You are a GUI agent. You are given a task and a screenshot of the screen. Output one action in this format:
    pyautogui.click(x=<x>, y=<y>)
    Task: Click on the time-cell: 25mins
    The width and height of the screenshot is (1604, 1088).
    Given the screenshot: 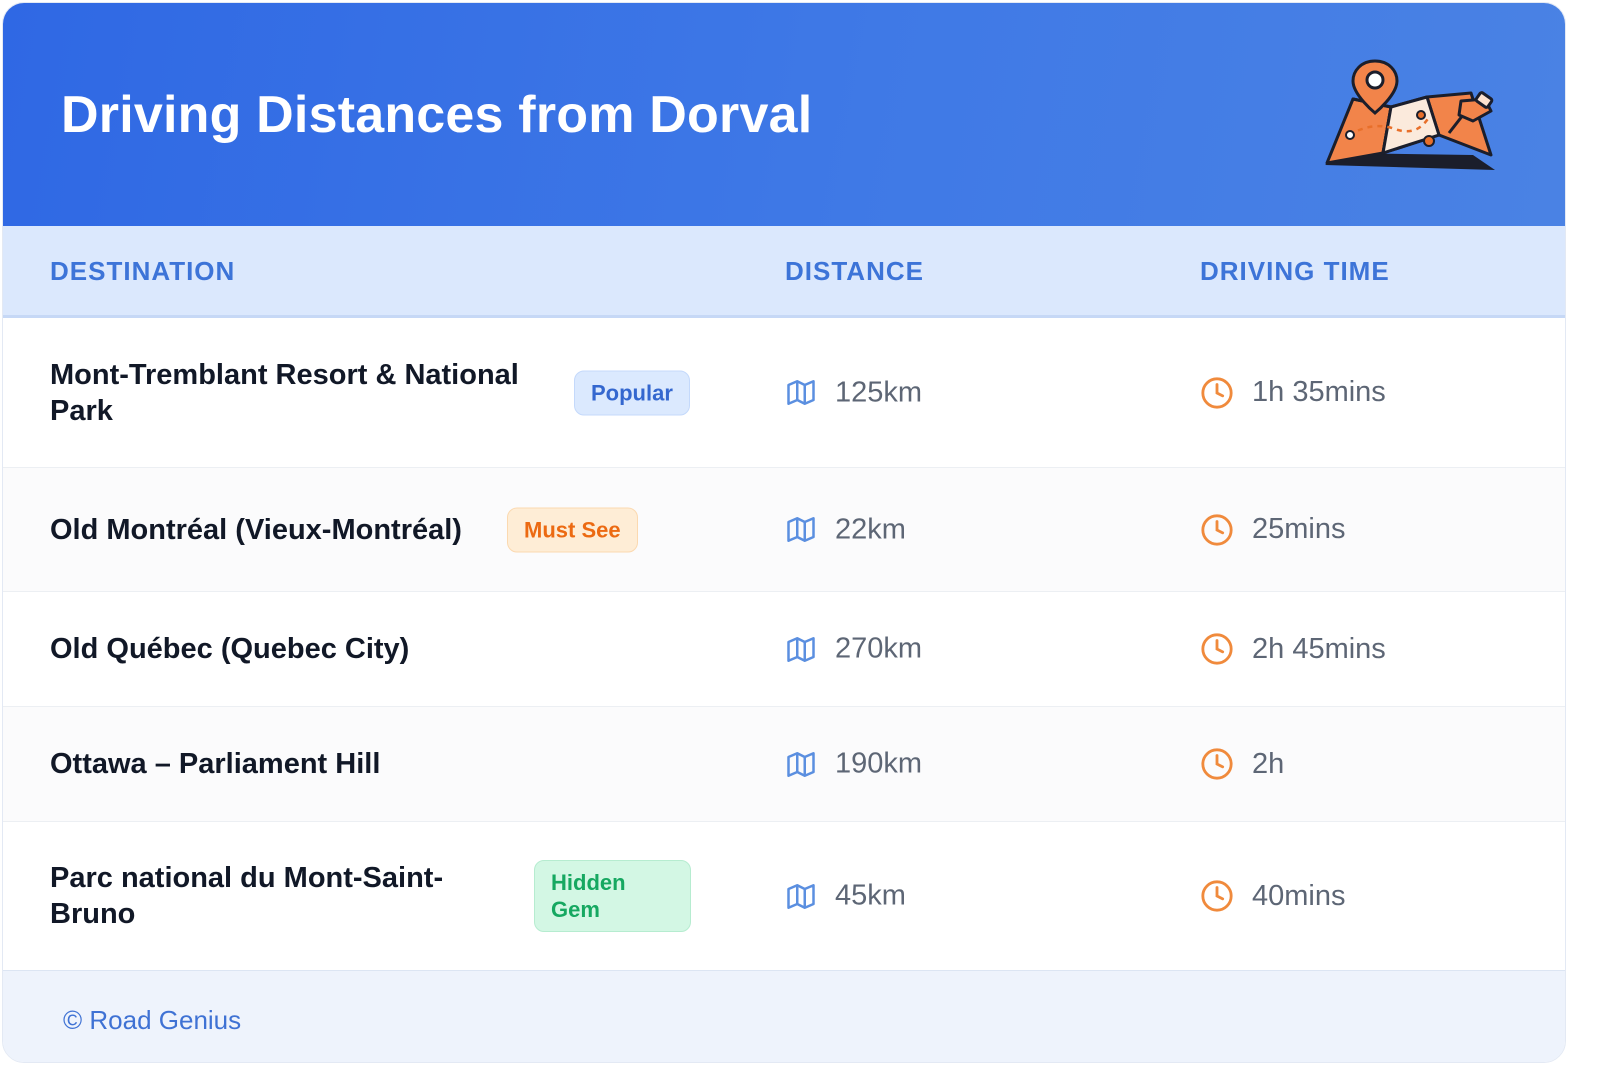 What is the action you would take?
    pyautogui.click(x=1273, y=530)
    